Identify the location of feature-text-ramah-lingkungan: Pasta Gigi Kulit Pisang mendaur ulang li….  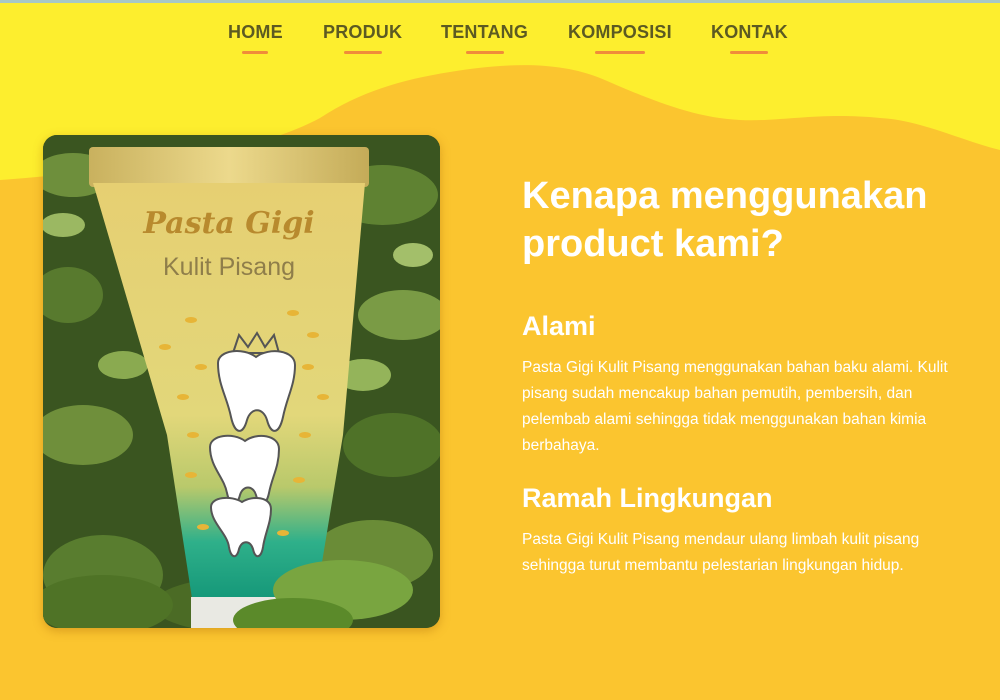
(721, 552).